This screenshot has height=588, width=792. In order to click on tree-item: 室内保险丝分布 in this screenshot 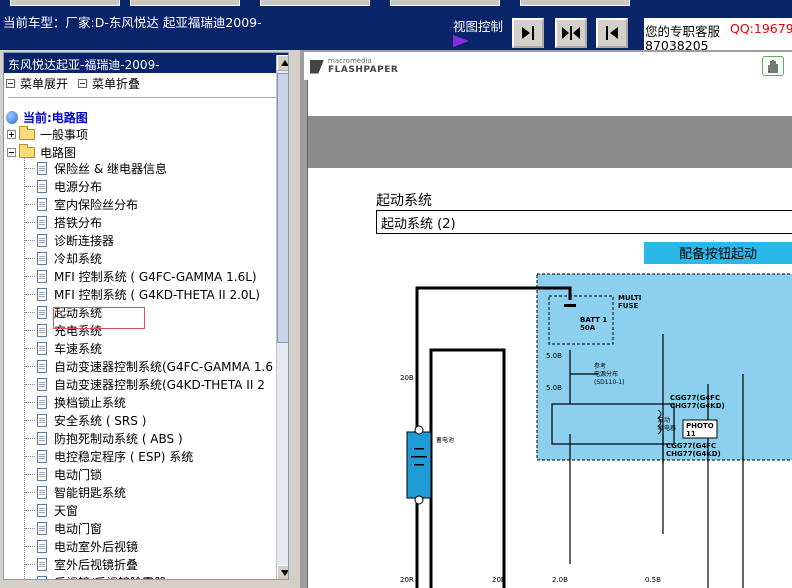, I will do `click(81, 204)`.